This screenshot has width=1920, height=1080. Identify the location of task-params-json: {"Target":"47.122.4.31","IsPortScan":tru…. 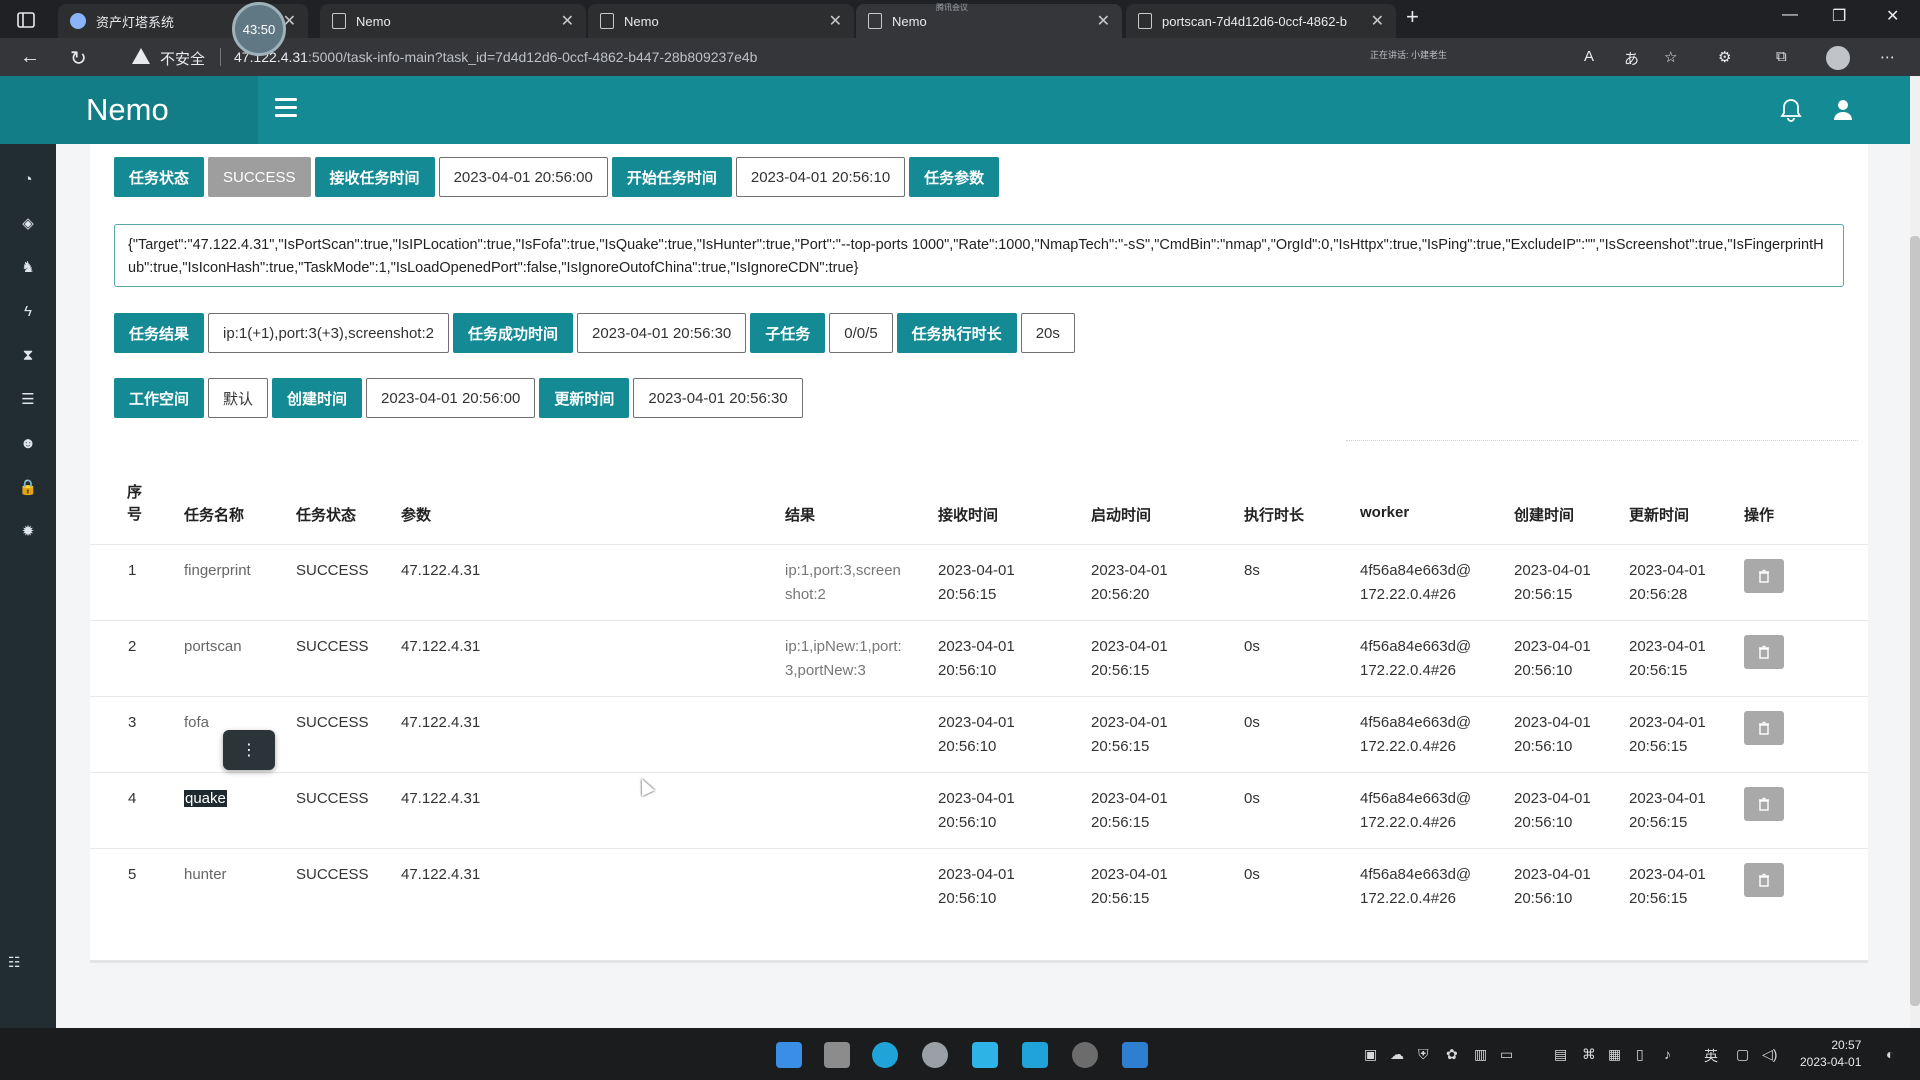
(979, 255).